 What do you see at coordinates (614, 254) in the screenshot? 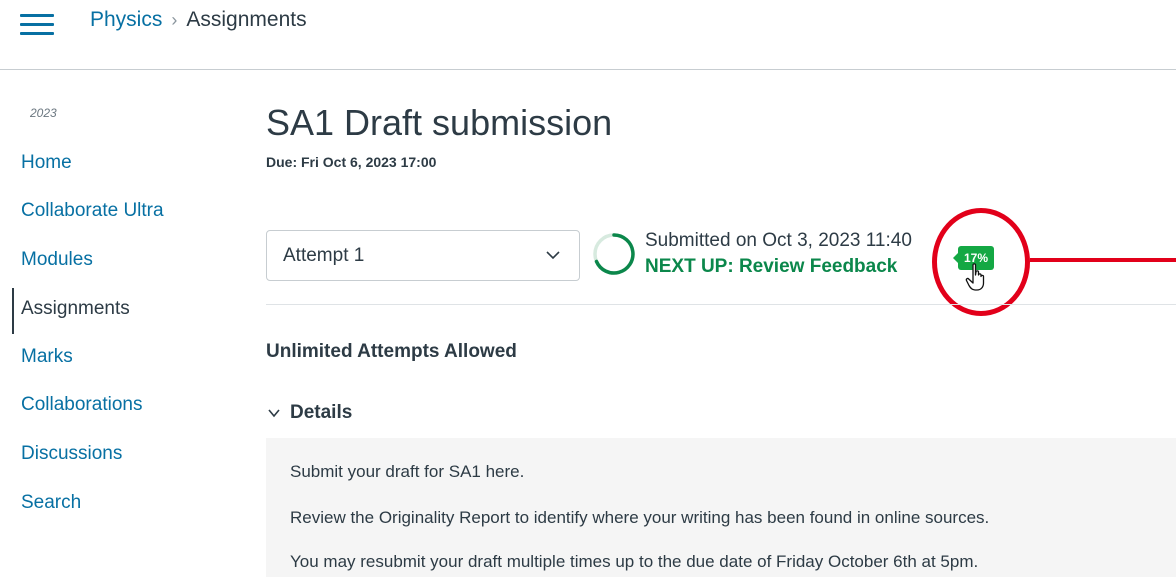
I see `progress-ring-icon` at bounding box center [614, 254].